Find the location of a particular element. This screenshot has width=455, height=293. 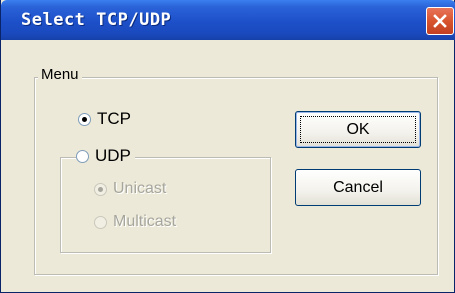

window-title: Select TCP/UDP is located at coordinates (96, 20).